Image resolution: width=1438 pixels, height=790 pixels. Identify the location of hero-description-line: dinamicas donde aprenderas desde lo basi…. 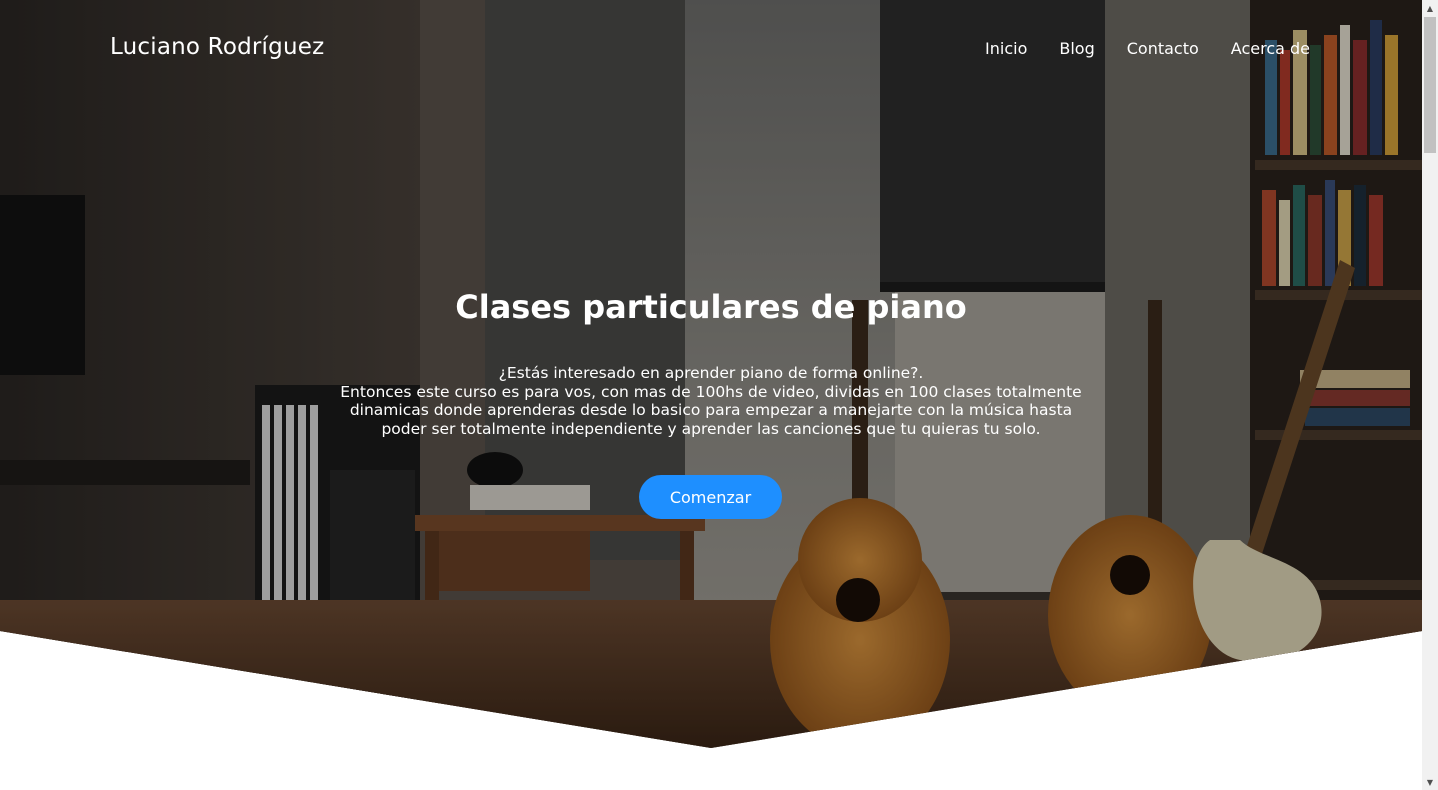
(711, 410).